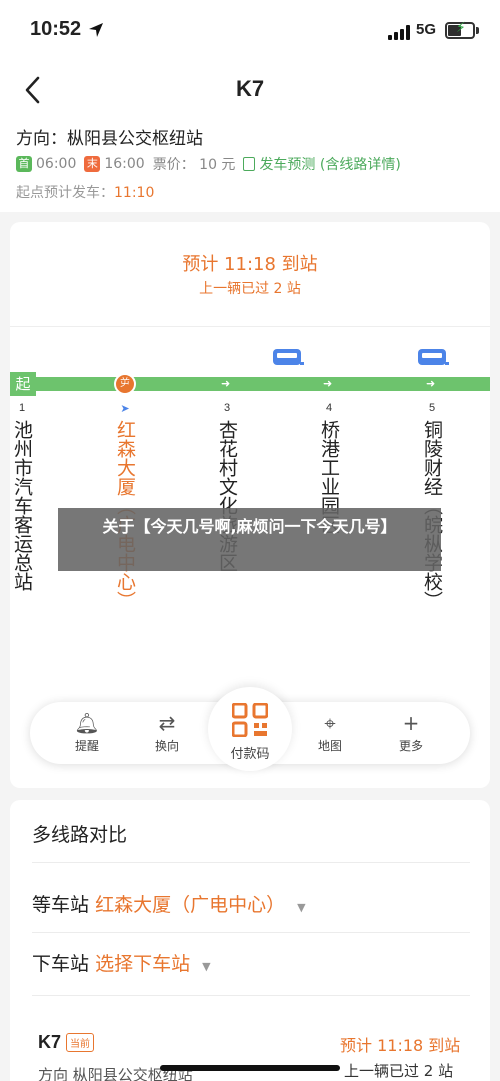 This screenshot has height=1081, width=500. I want to click on stop-item-current: ➤ 红森大厦（广电中心）, so click(125, 506).